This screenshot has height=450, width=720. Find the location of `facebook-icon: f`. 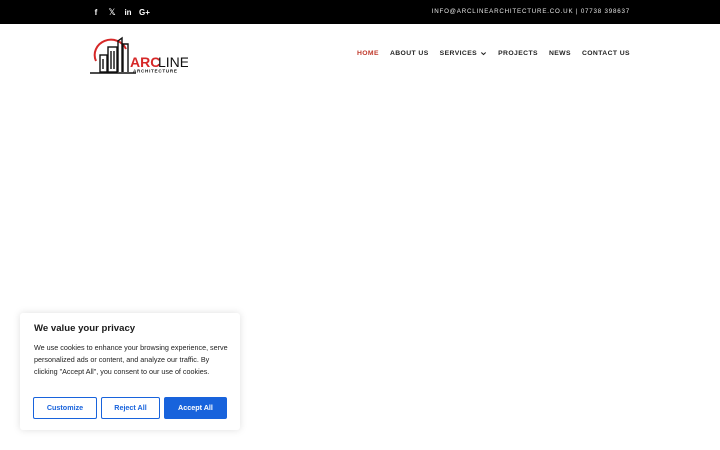

facebook-icon: f is located at coordinates (96, 12).